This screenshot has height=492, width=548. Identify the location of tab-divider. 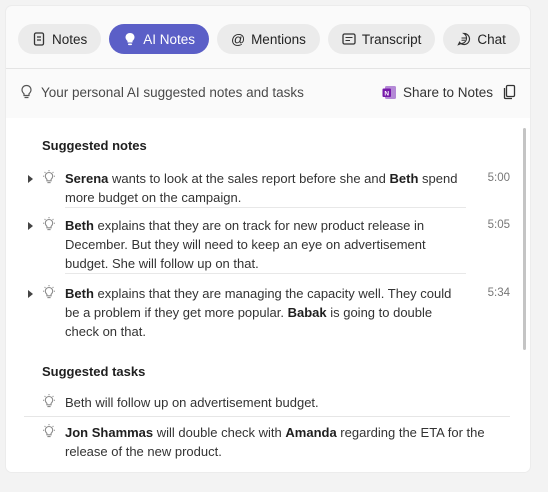
(268, 68).